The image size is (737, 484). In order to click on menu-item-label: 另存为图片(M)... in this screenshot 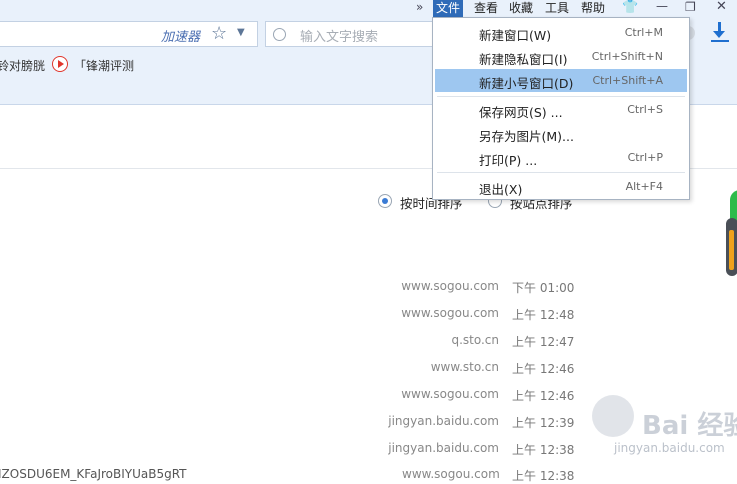, I will do `click(526, 136)`.